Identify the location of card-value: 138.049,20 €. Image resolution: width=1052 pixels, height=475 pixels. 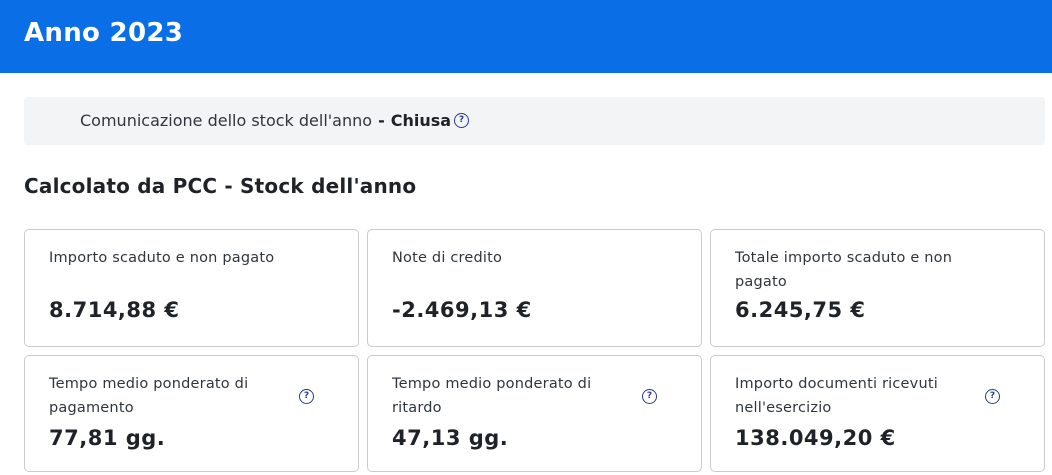
(815, 438).